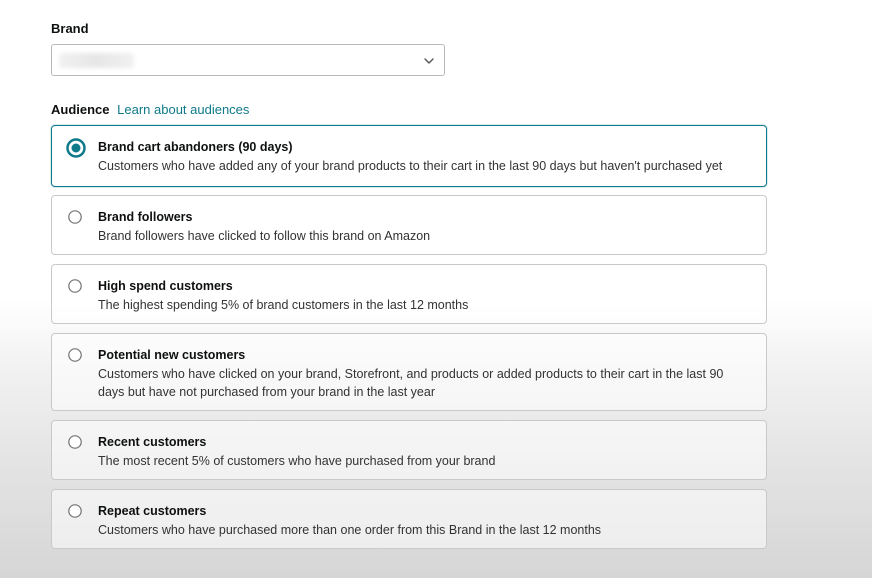 The height and width of the screenshot is (578, 872). Describe the element at coordinates (96, 60) in the screenshot. I see `brand-select-value` at that location.